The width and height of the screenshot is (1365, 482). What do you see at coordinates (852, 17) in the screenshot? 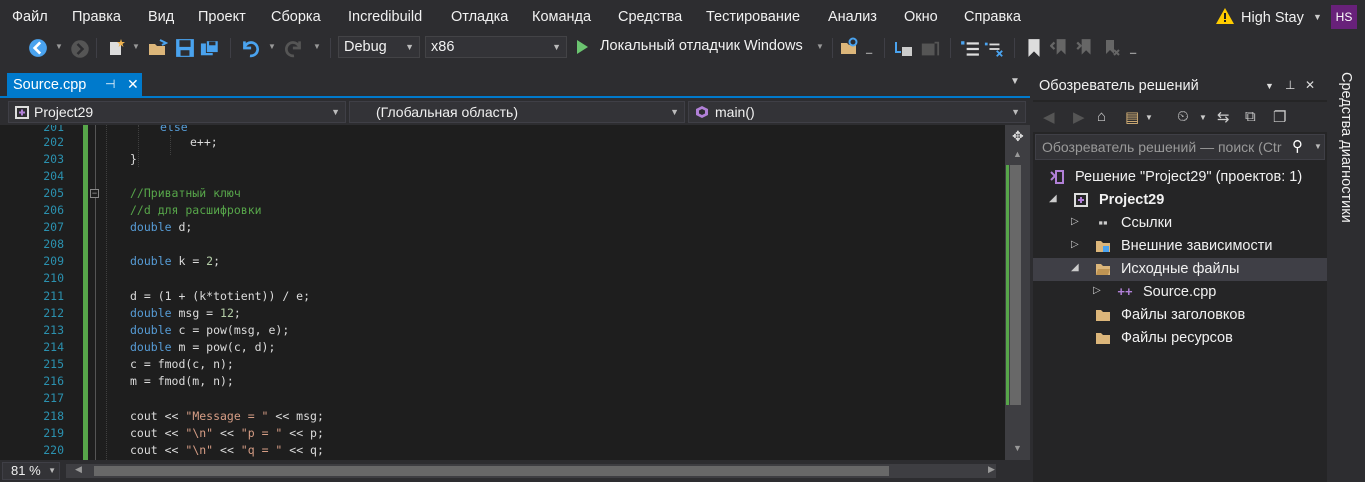
I see `menu-analyze: Анализ` at bounding box center [852, 17].